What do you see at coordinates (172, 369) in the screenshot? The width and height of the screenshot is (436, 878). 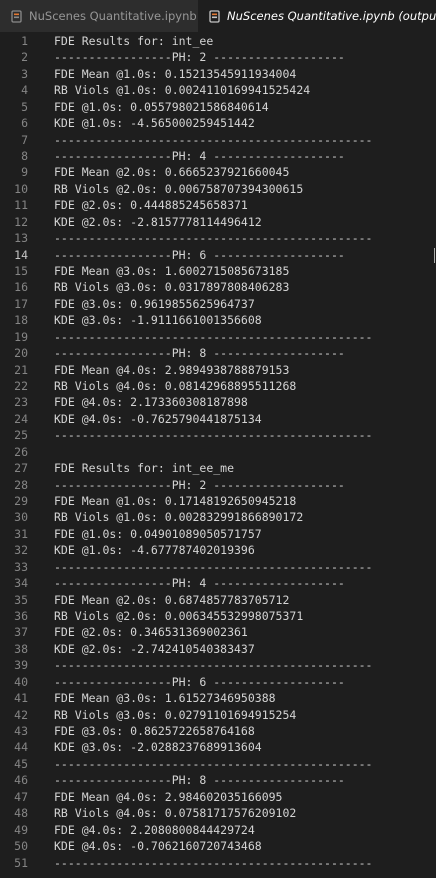 I see `line-text: FDE Mean @4.0s: 2.9894938788879153` at bounding box center [172, 369].